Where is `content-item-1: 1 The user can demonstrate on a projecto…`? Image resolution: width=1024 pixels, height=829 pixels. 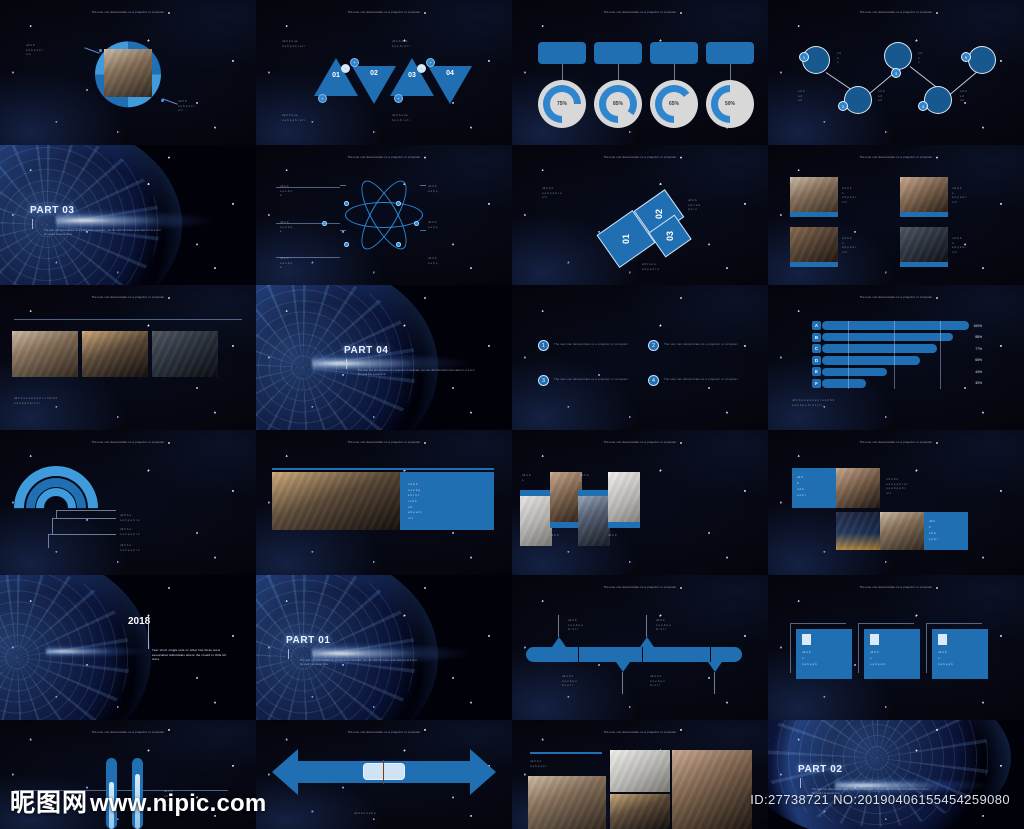
content-item-1: 1 The user can demonstrate on a projecto… is located at coordinates (584, 345).